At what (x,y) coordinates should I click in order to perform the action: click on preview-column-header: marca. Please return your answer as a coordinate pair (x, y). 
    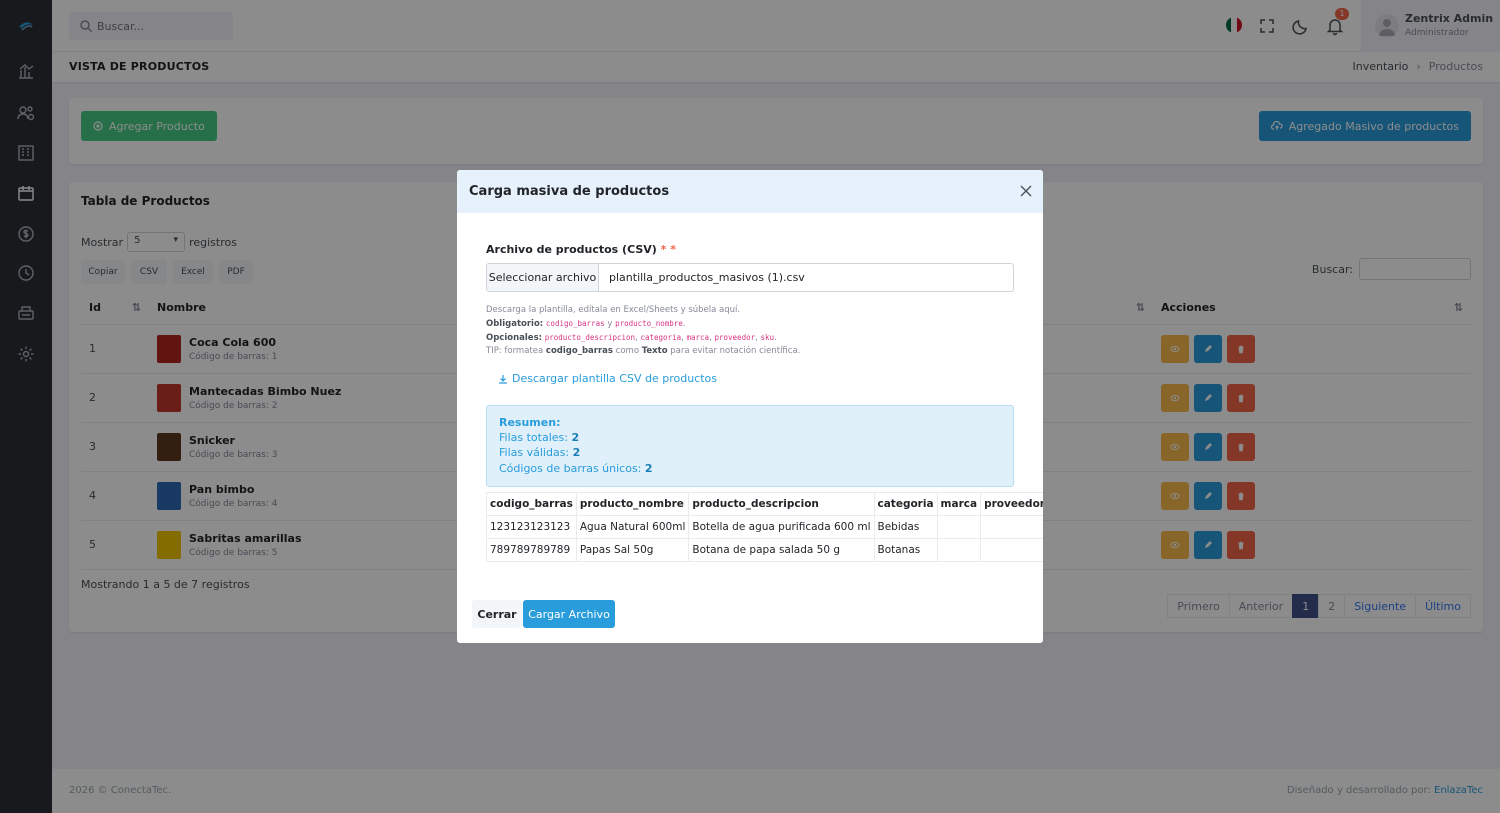
    Looking at the image, I should click on (959, 504).